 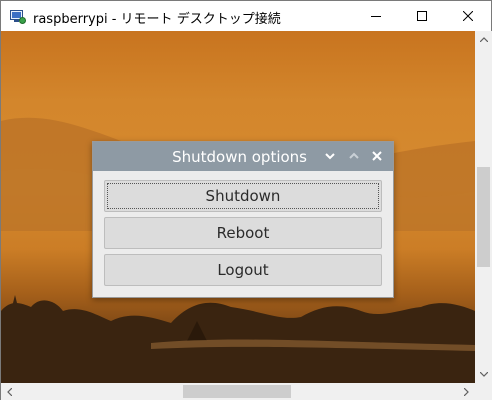 I want to click on chevron-left-icon, so click(x=9, y=391).